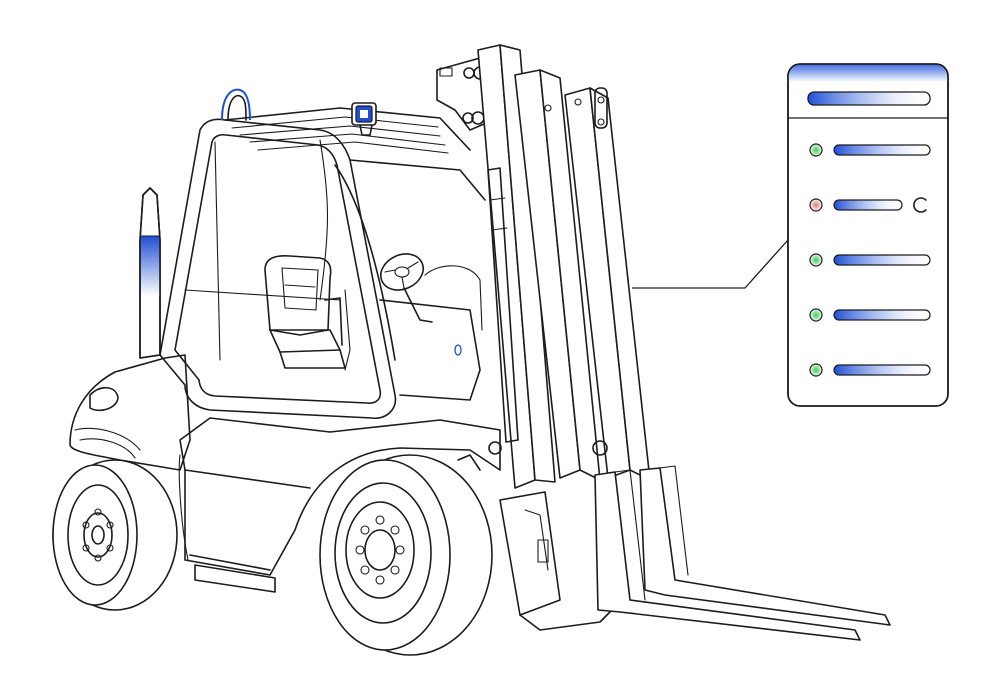 This screenshot has height=700, width=1000. I want to click on exhaust-stack-icon, so click(150, 273).